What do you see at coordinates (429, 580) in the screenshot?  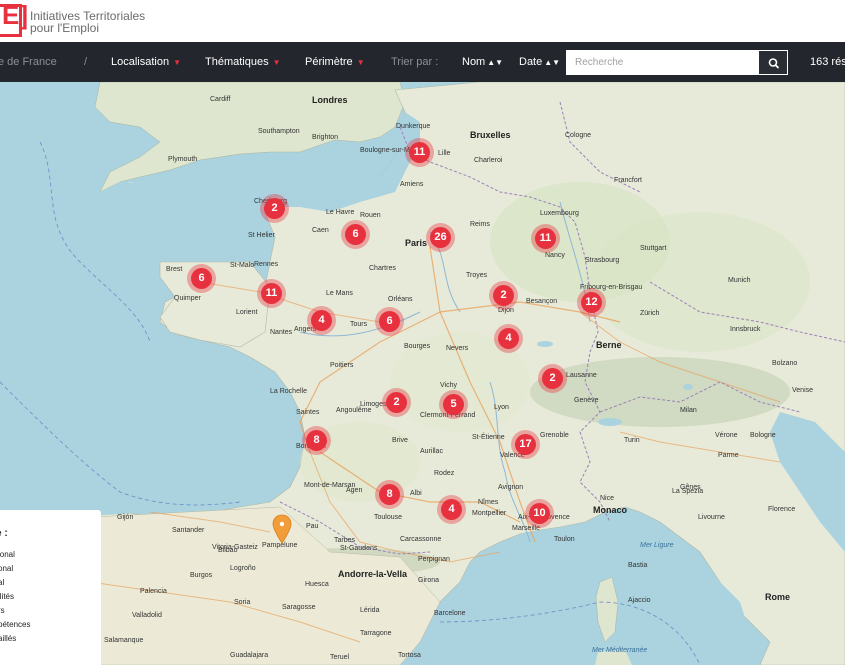 I see `map-label-girona: Girona` at bounding box center [429, 580].